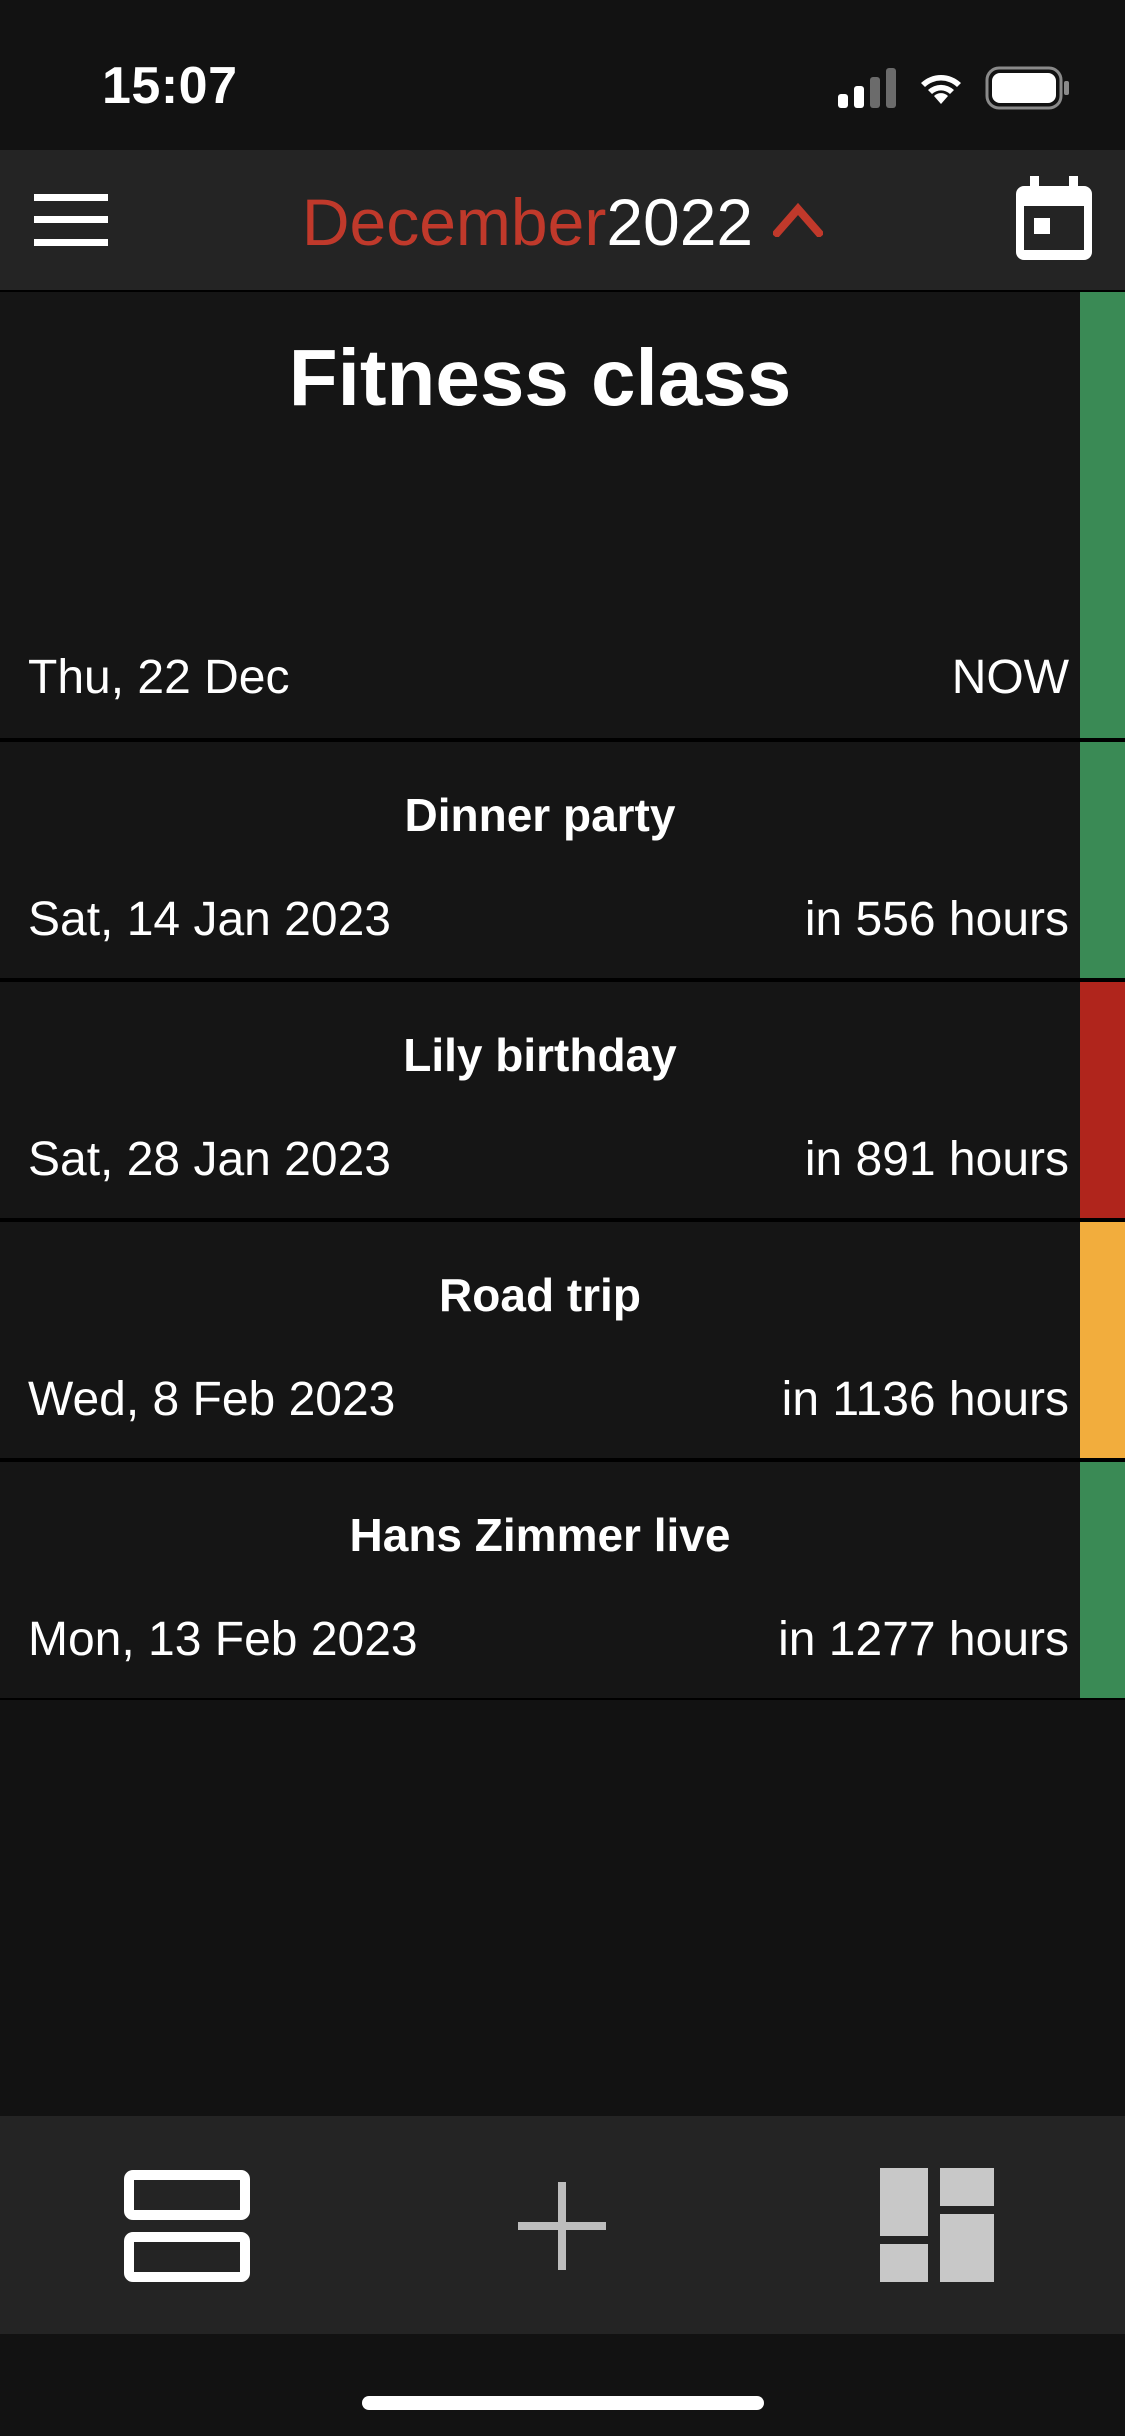 The image size is (1125, 2436). Describe the element at coordinates (936, 919) in the screenshot. I see `event-countdown: in 556 hours` at that location.